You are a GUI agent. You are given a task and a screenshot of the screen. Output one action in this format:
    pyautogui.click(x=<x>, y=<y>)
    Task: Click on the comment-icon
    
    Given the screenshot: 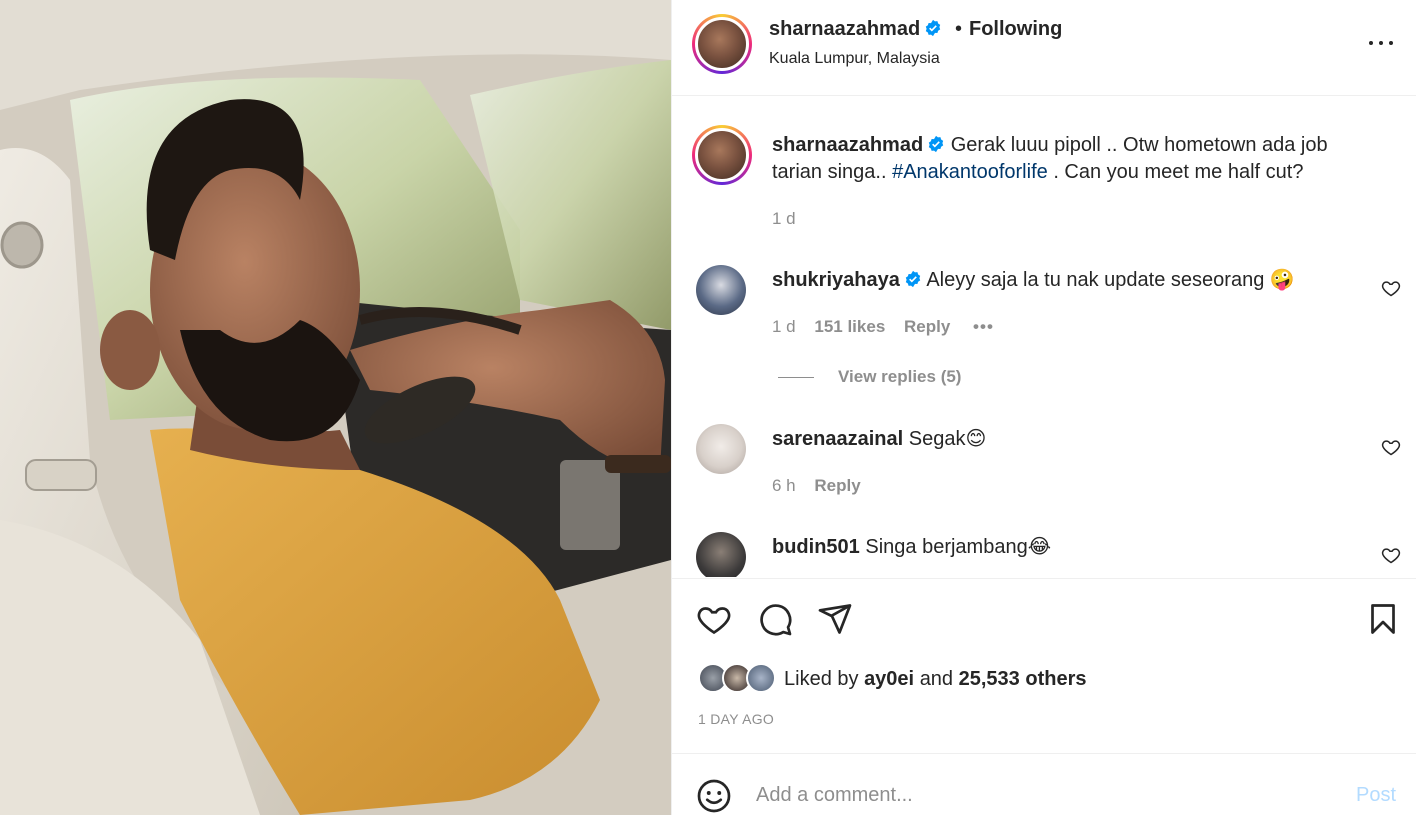 What is the action you would take?
    pyautogui.click(x=775, y=619)
    